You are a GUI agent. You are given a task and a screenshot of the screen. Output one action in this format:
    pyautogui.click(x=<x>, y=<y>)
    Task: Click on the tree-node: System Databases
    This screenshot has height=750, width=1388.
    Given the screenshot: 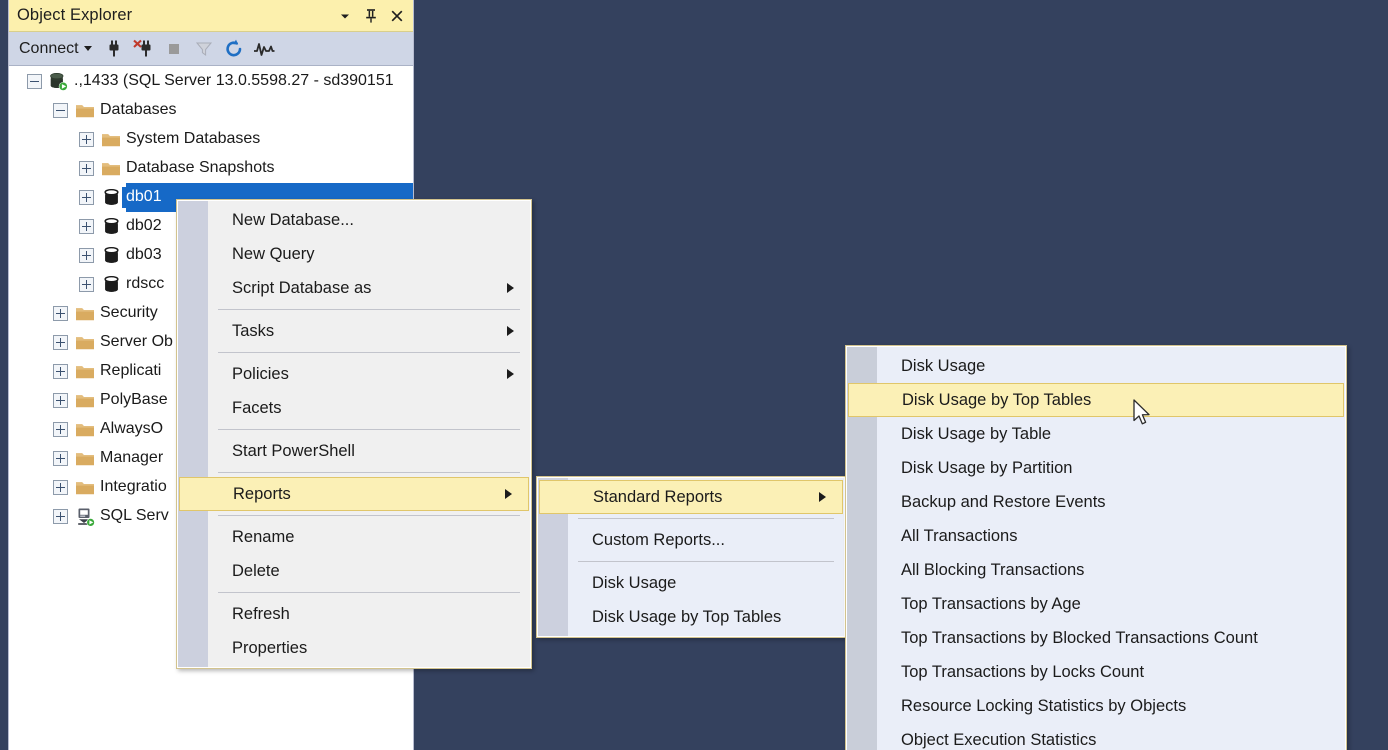 What is the action you would take?
    pyautogui.click(x=211, y=139)
    